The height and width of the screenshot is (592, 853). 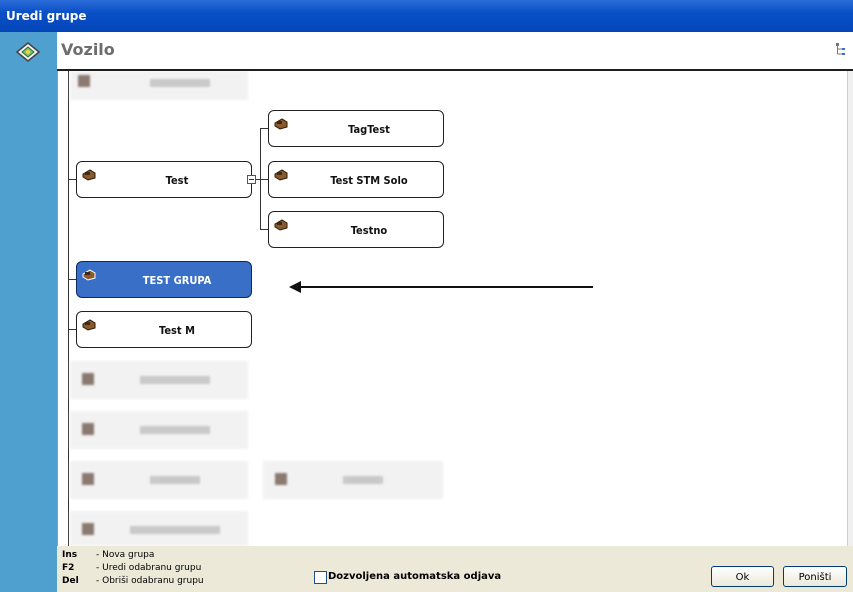 I want to click on header-bar: Vozilo, so click(x=455, y=51).